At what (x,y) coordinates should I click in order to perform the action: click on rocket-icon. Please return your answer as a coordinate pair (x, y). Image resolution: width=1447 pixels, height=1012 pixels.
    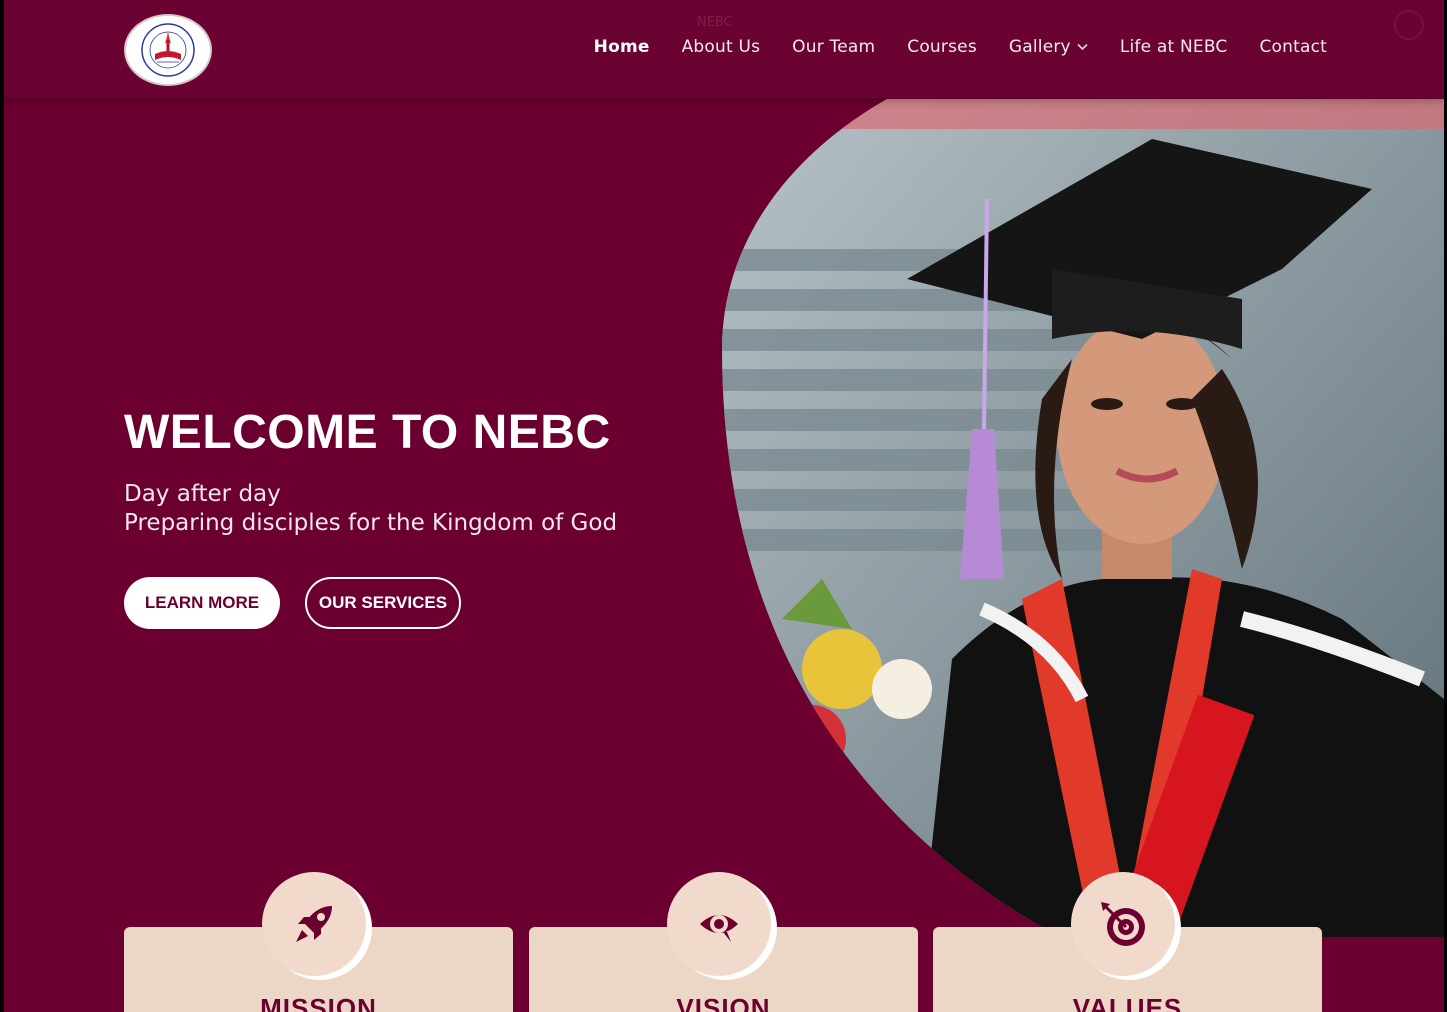
    Looking at the image, I should click on (314, 924).